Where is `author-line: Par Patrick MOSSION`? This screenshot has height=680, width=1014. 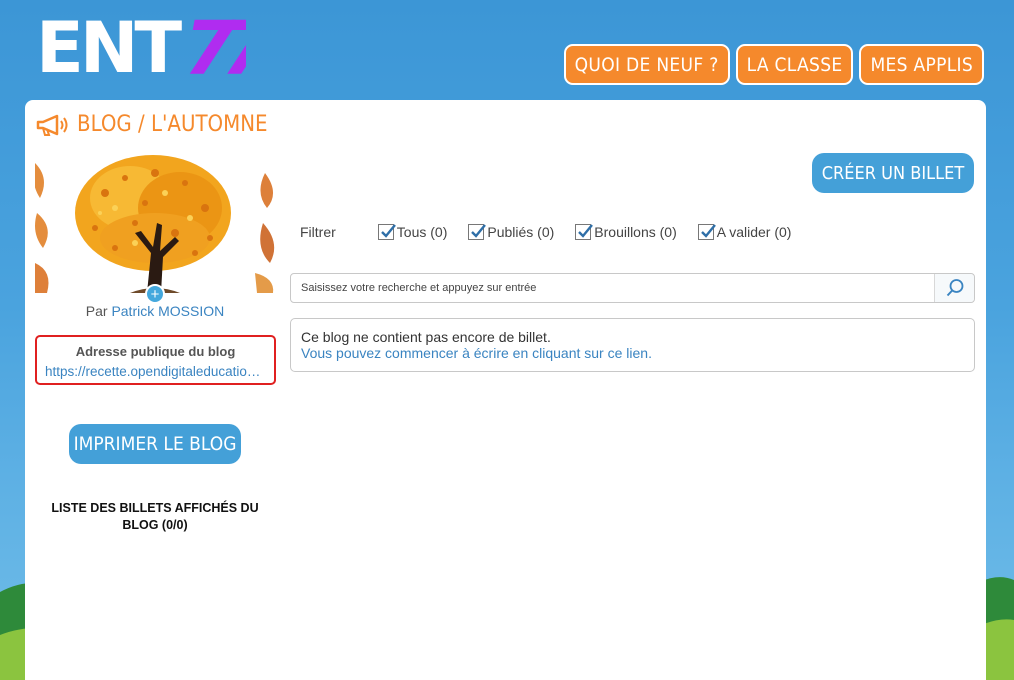 author-line: Par Patrick MOSSION is located at coordinates (155, 311).